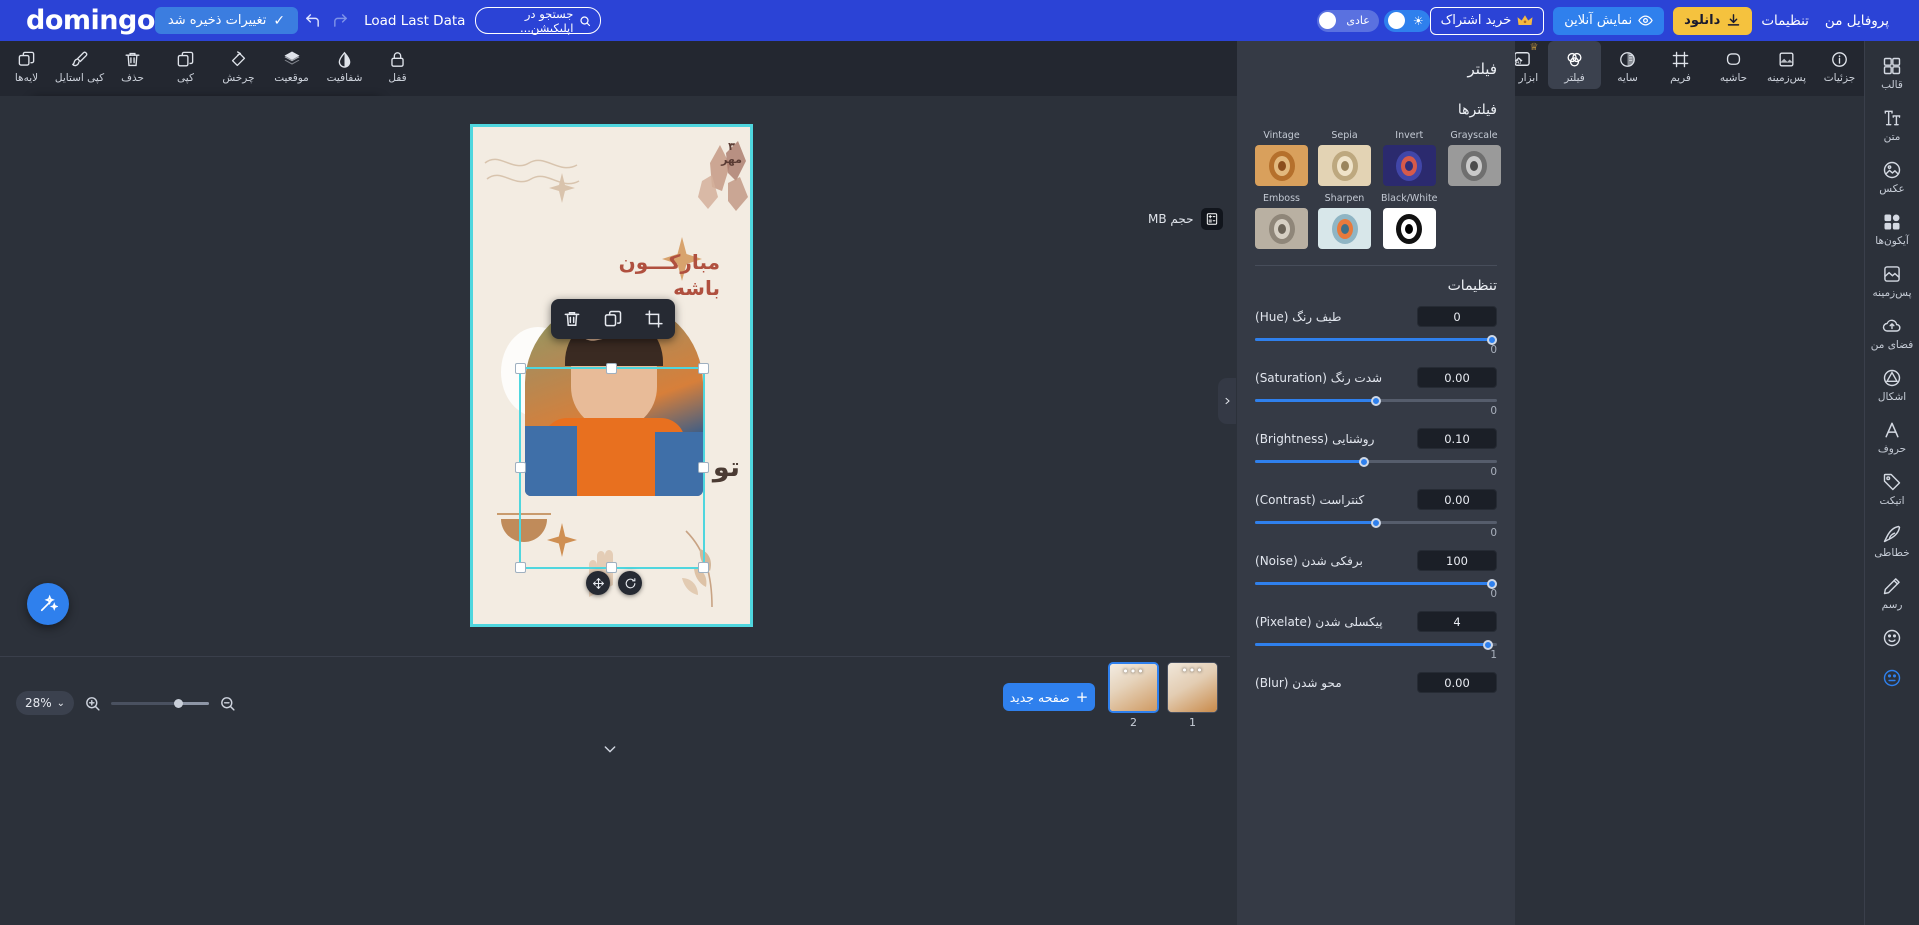 The image size is (1919, 925). Describe the element at coordinates (1786, 65) in the screenshot. I see `tool-background: پس‌زمینه` at that location.